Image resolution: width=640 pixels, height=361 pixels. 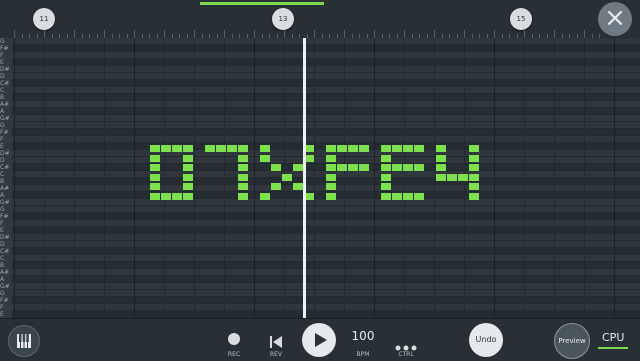 I want to click on ctrl-button: CTRL, so click(x=406, y=342).